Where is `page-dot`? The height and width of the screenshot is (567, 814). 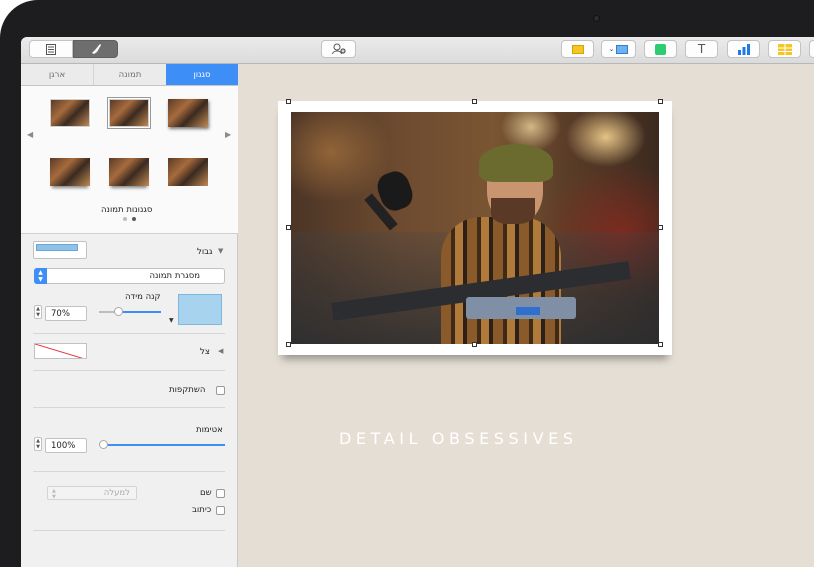
page-dot is located at coordinates (125, 219).